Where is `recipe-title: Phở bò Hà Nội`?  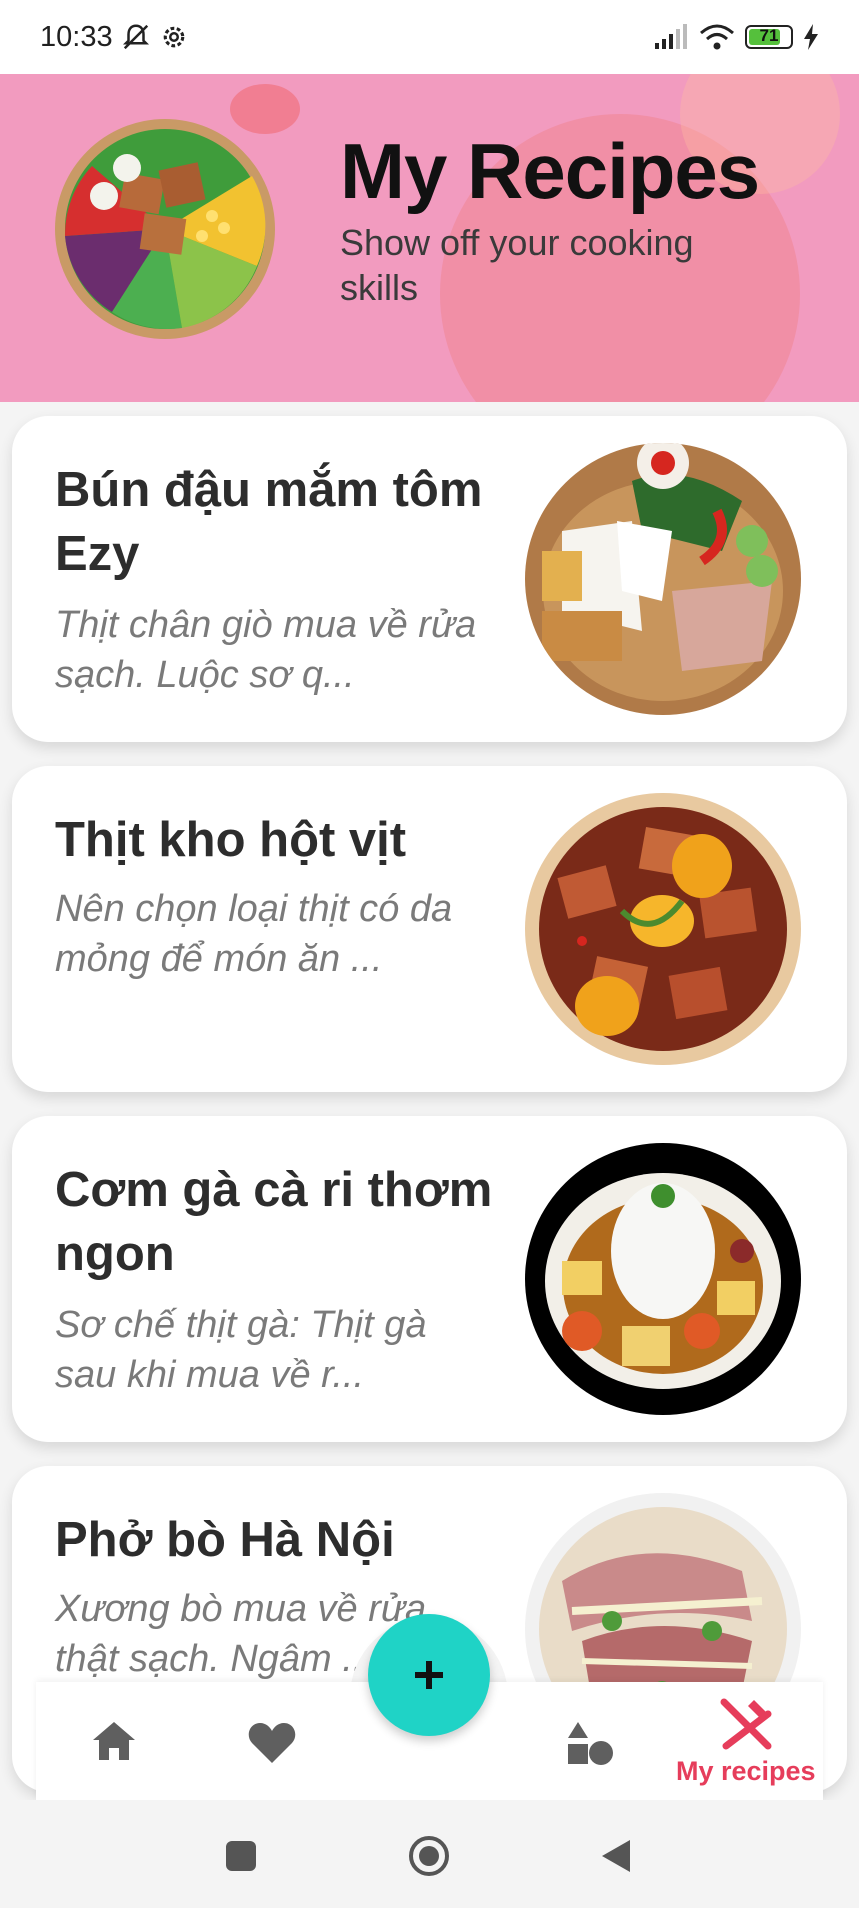
recipe-title: Phở bò Hà Nội is located at coordinates (225, 1540).